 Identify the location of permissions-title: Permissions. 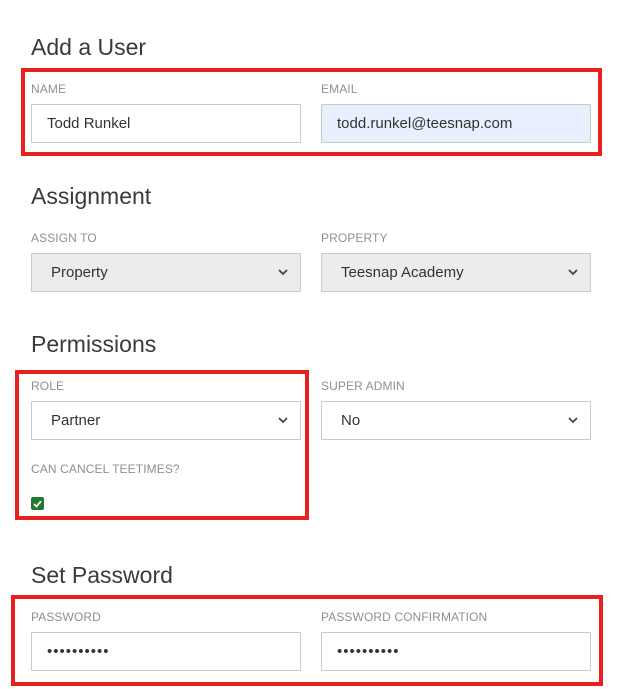
(94, 344).